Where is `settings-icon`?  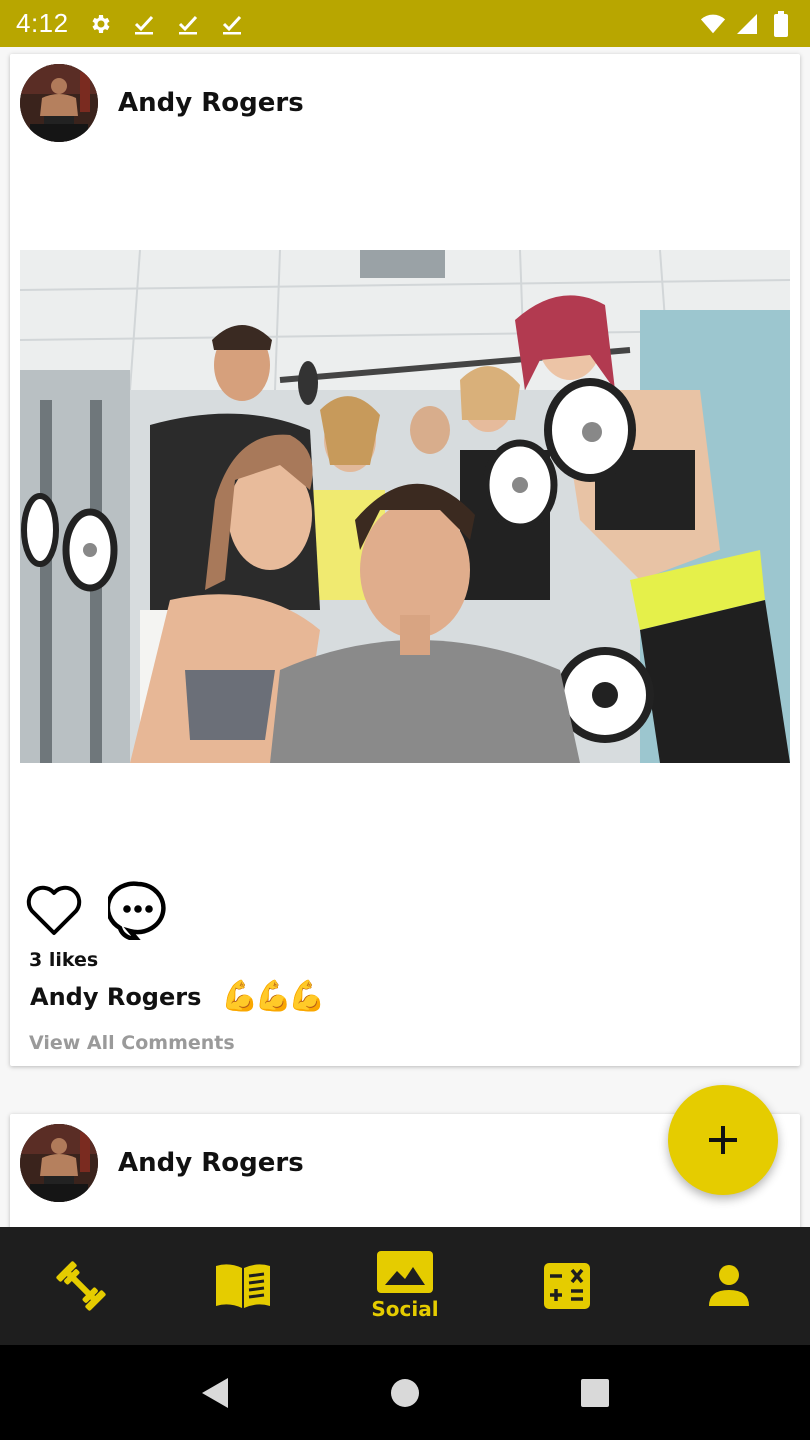 settings-icon is located at coordinates (100, 24).